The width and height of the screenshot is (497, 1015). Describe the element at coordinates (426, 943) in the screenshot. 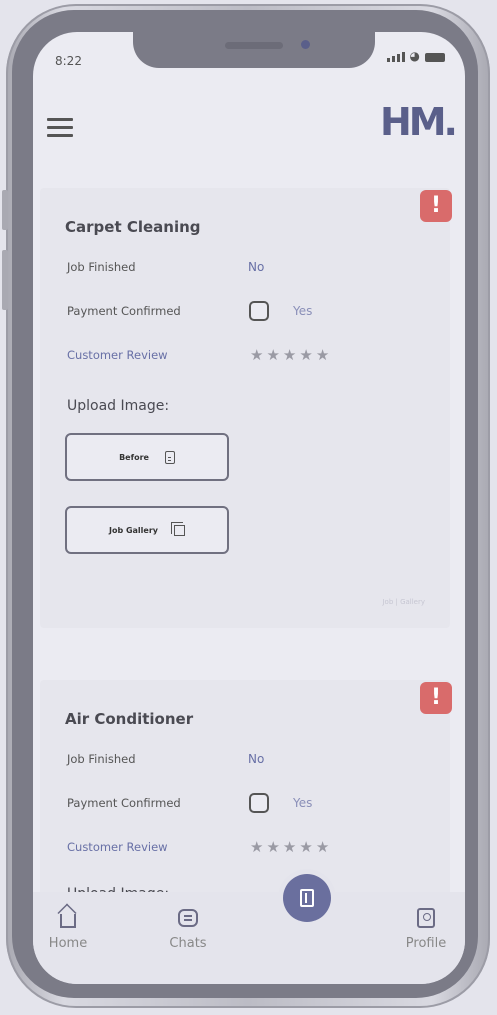

I see `nav-profile-label: Profile` at that location.